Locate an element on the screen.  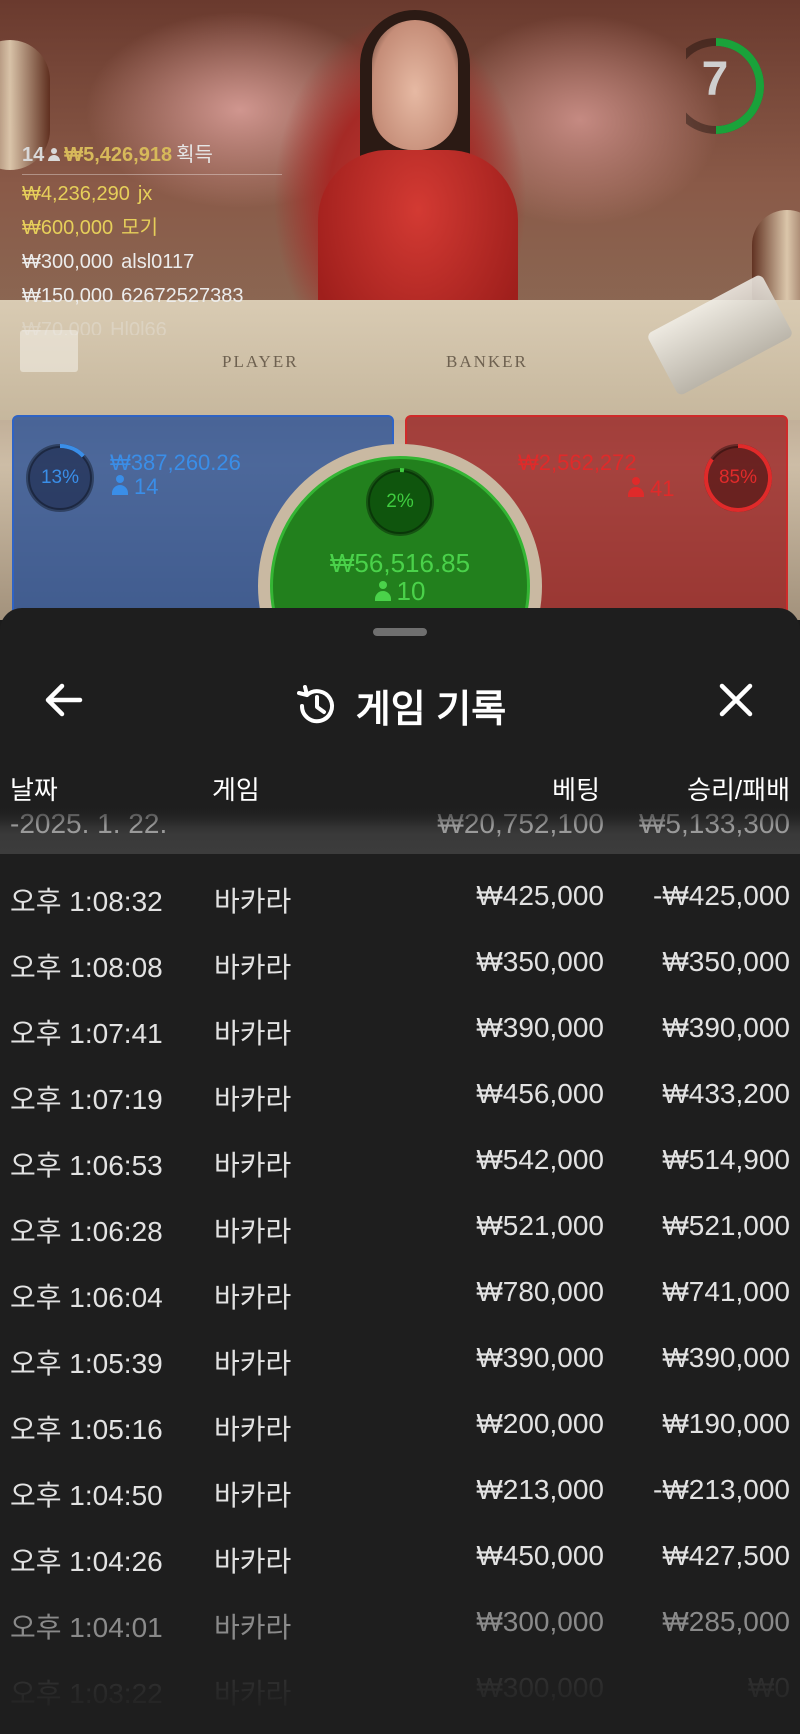
bottom-fade is located at coordinates (400, 1689).